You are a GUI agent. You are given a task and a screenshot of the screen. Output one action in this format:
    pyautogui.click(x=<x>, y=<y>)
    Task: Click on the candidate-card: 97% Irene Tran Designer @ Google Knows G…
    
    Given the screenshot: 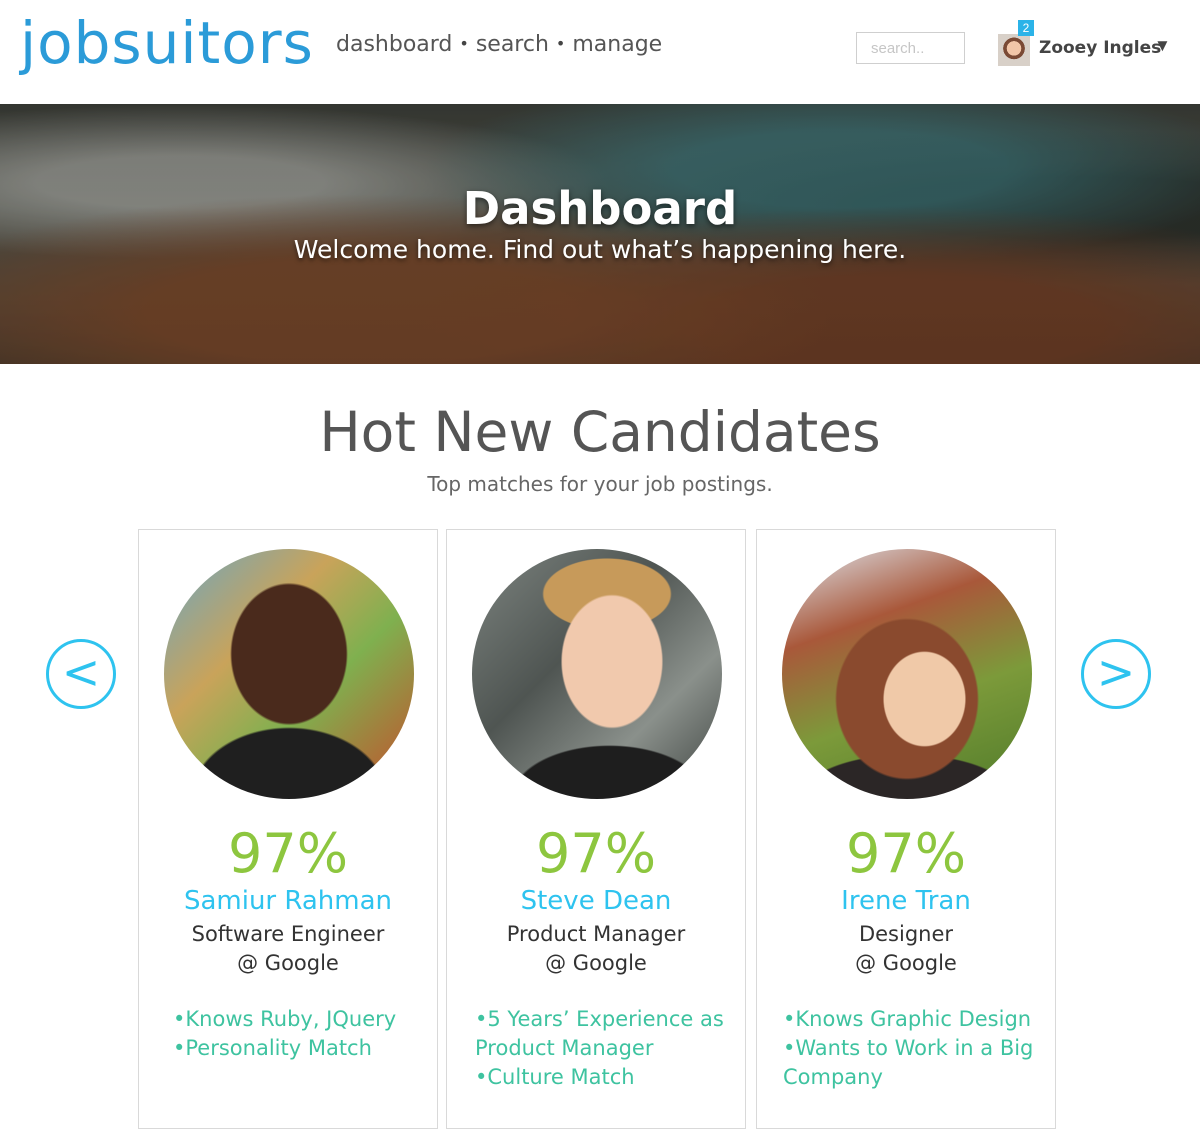 What is the action you would take?
    pyautogui.click(x=906, y=829)
    